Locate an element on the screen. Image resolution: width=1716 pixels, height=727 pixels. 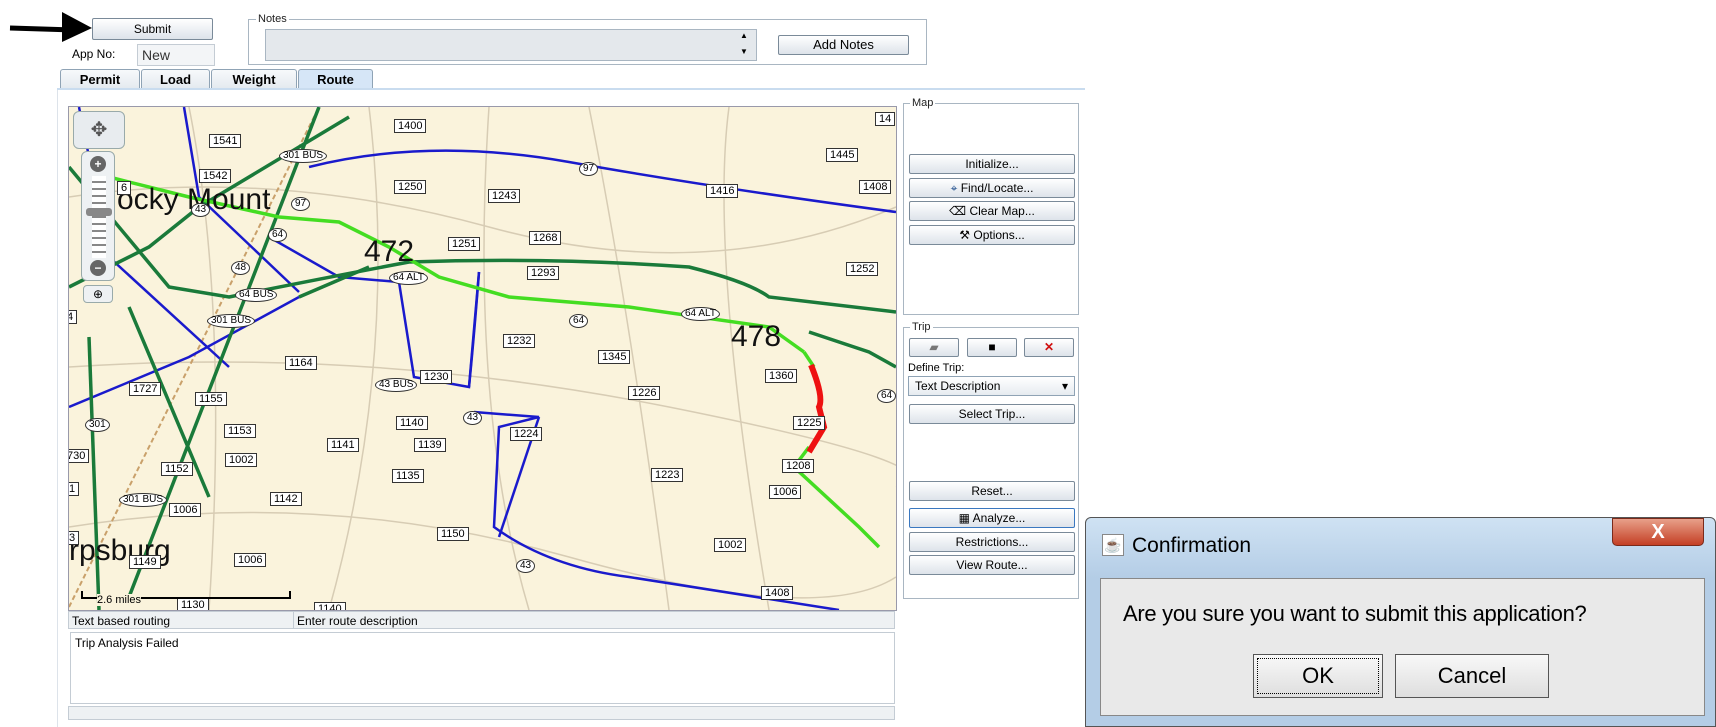
save-trip-button: ■ is located at coordinates (992, 347).